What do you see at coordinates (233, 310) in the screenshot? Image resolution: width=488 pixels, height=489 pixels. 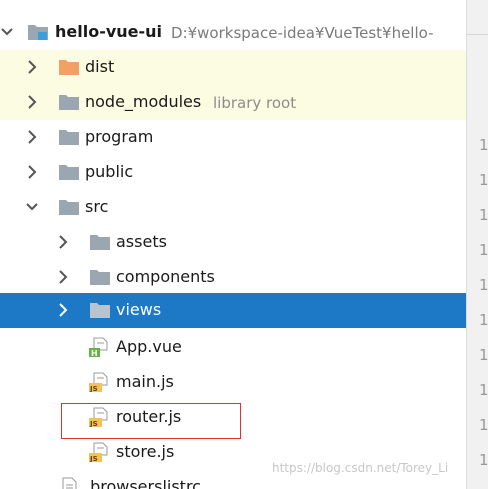 I see `tree-row-views: views` at bounding box center [233, 310].